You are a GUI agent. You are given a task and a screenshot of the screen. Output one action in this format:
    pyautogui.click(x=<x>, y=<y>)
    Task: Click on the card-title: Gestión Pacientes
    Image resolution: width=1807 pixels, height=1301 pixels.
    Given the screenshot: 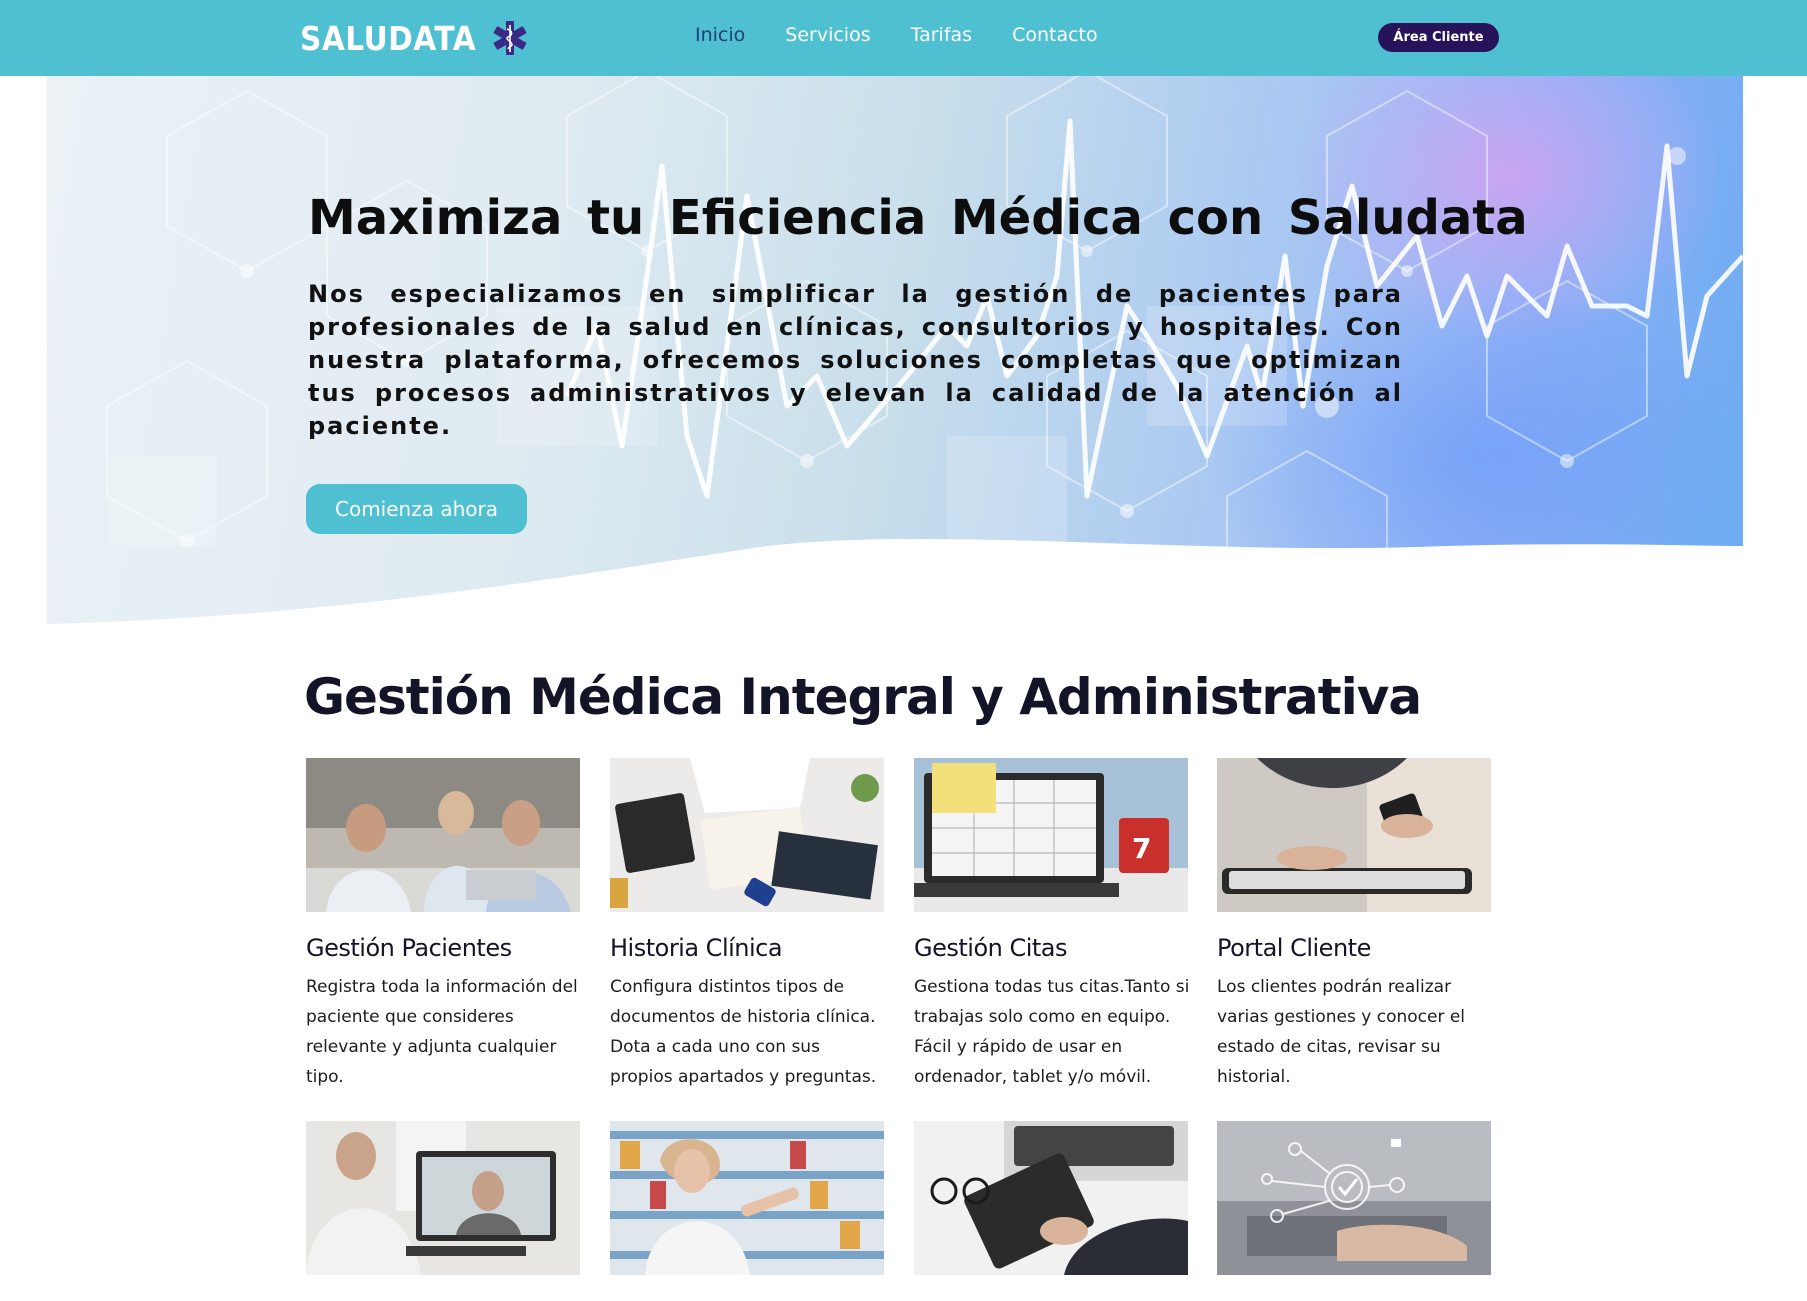 What is the action you would take?
    pyautogui.click(x=409, y=948)
    